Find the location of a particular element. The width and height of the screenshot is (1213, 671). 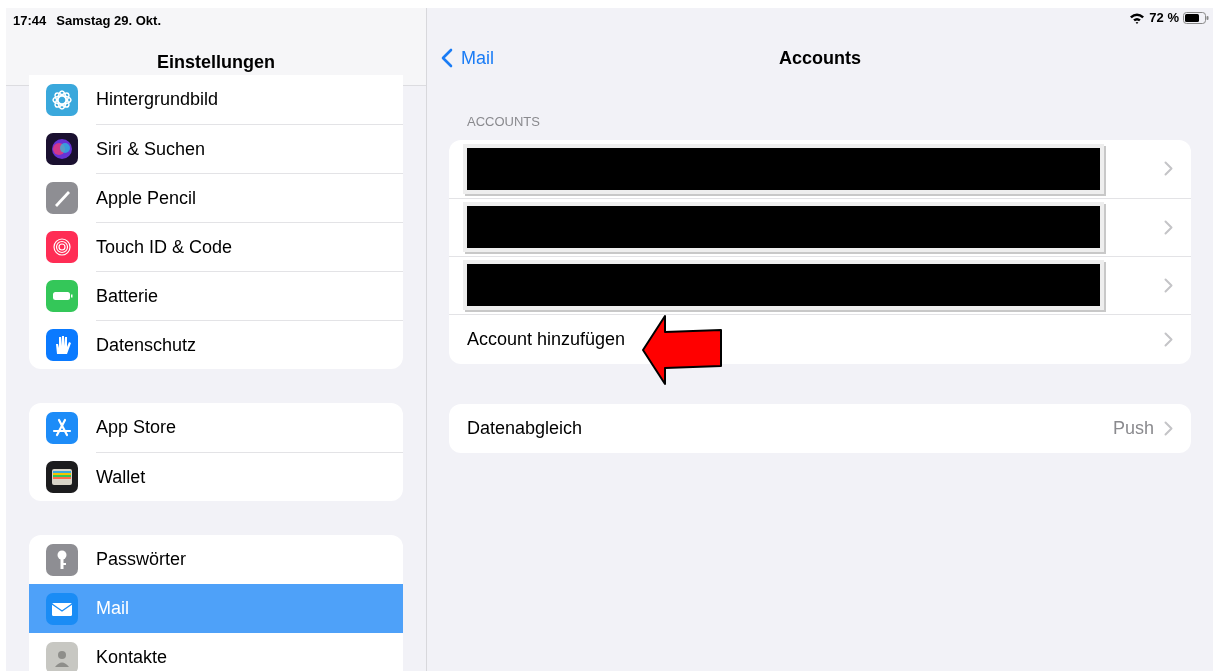

back-button: Mail is located at coordinates (460, 58).